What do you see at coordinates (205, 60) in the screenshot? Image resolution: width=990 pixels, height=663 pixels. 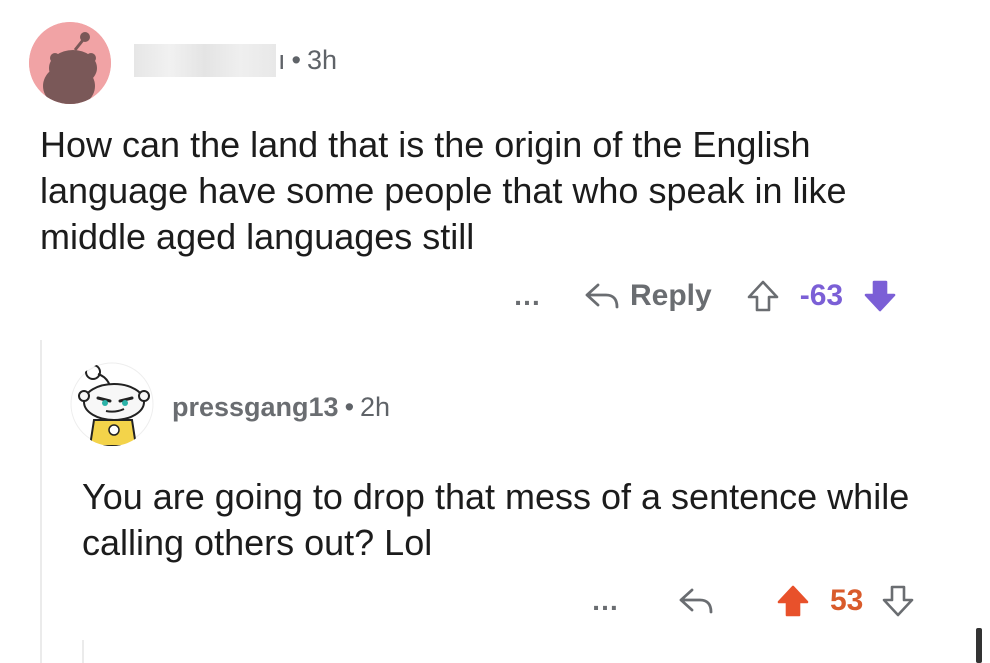 I see `redacted-username` at bounding box center [205, 60].